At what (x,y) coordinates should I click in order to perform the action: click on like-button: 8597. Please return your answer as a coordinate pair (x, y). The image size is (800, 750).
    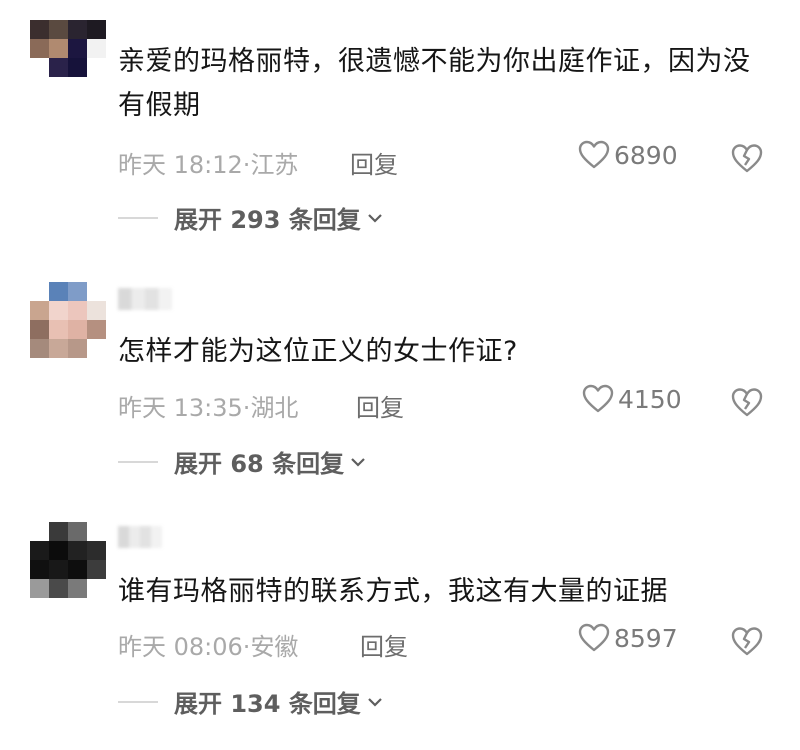
    Looking at the image, I should click on (628, 638).